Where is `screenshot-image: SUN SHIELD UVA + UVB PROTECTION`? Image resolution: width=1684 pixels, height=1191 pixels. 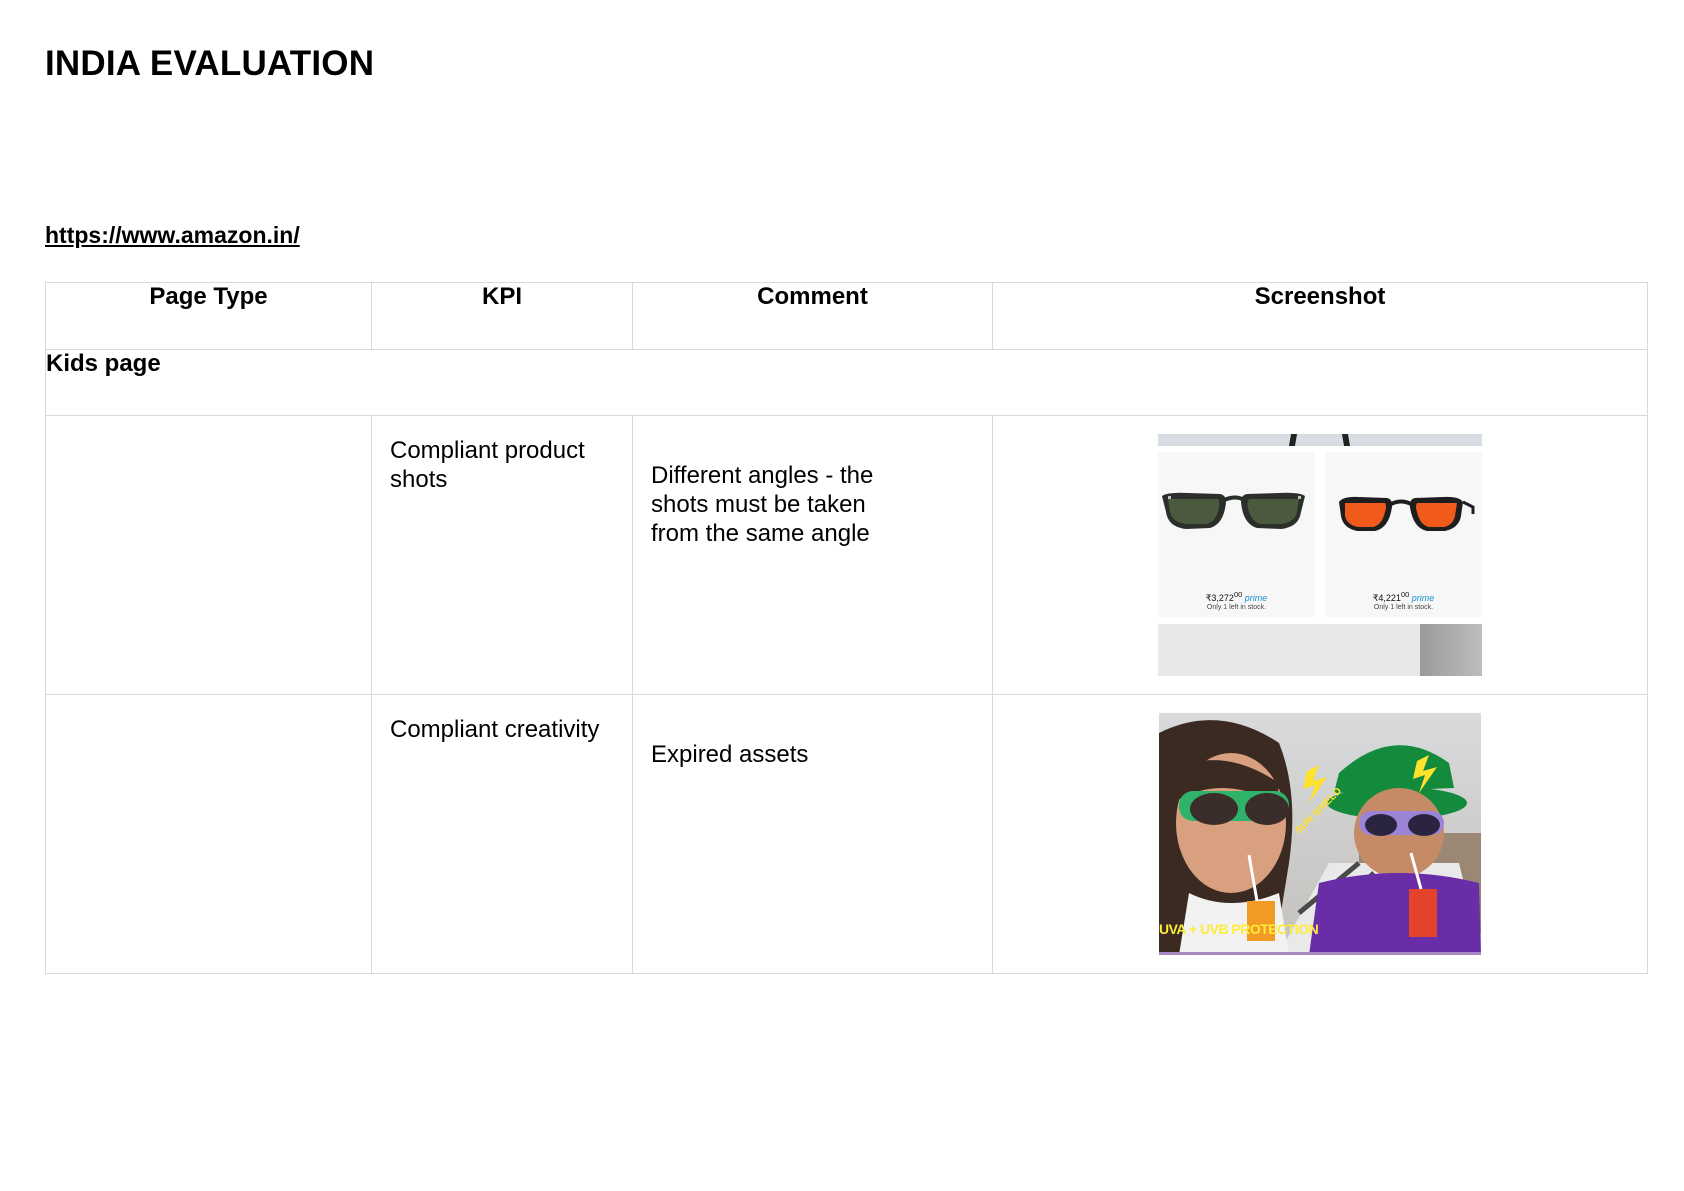
screenshot-image: SUN SHIELD UVA + UVB PROTECTION is located at coordinates (1321, 834).